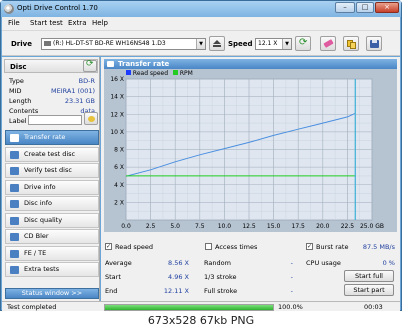 This screenshot has height=331, width=402. What do you see at coordinates (48, 170) in the screenshot?
I see `nav-item-label: Verify test disc` at bounding box center [48, 170].